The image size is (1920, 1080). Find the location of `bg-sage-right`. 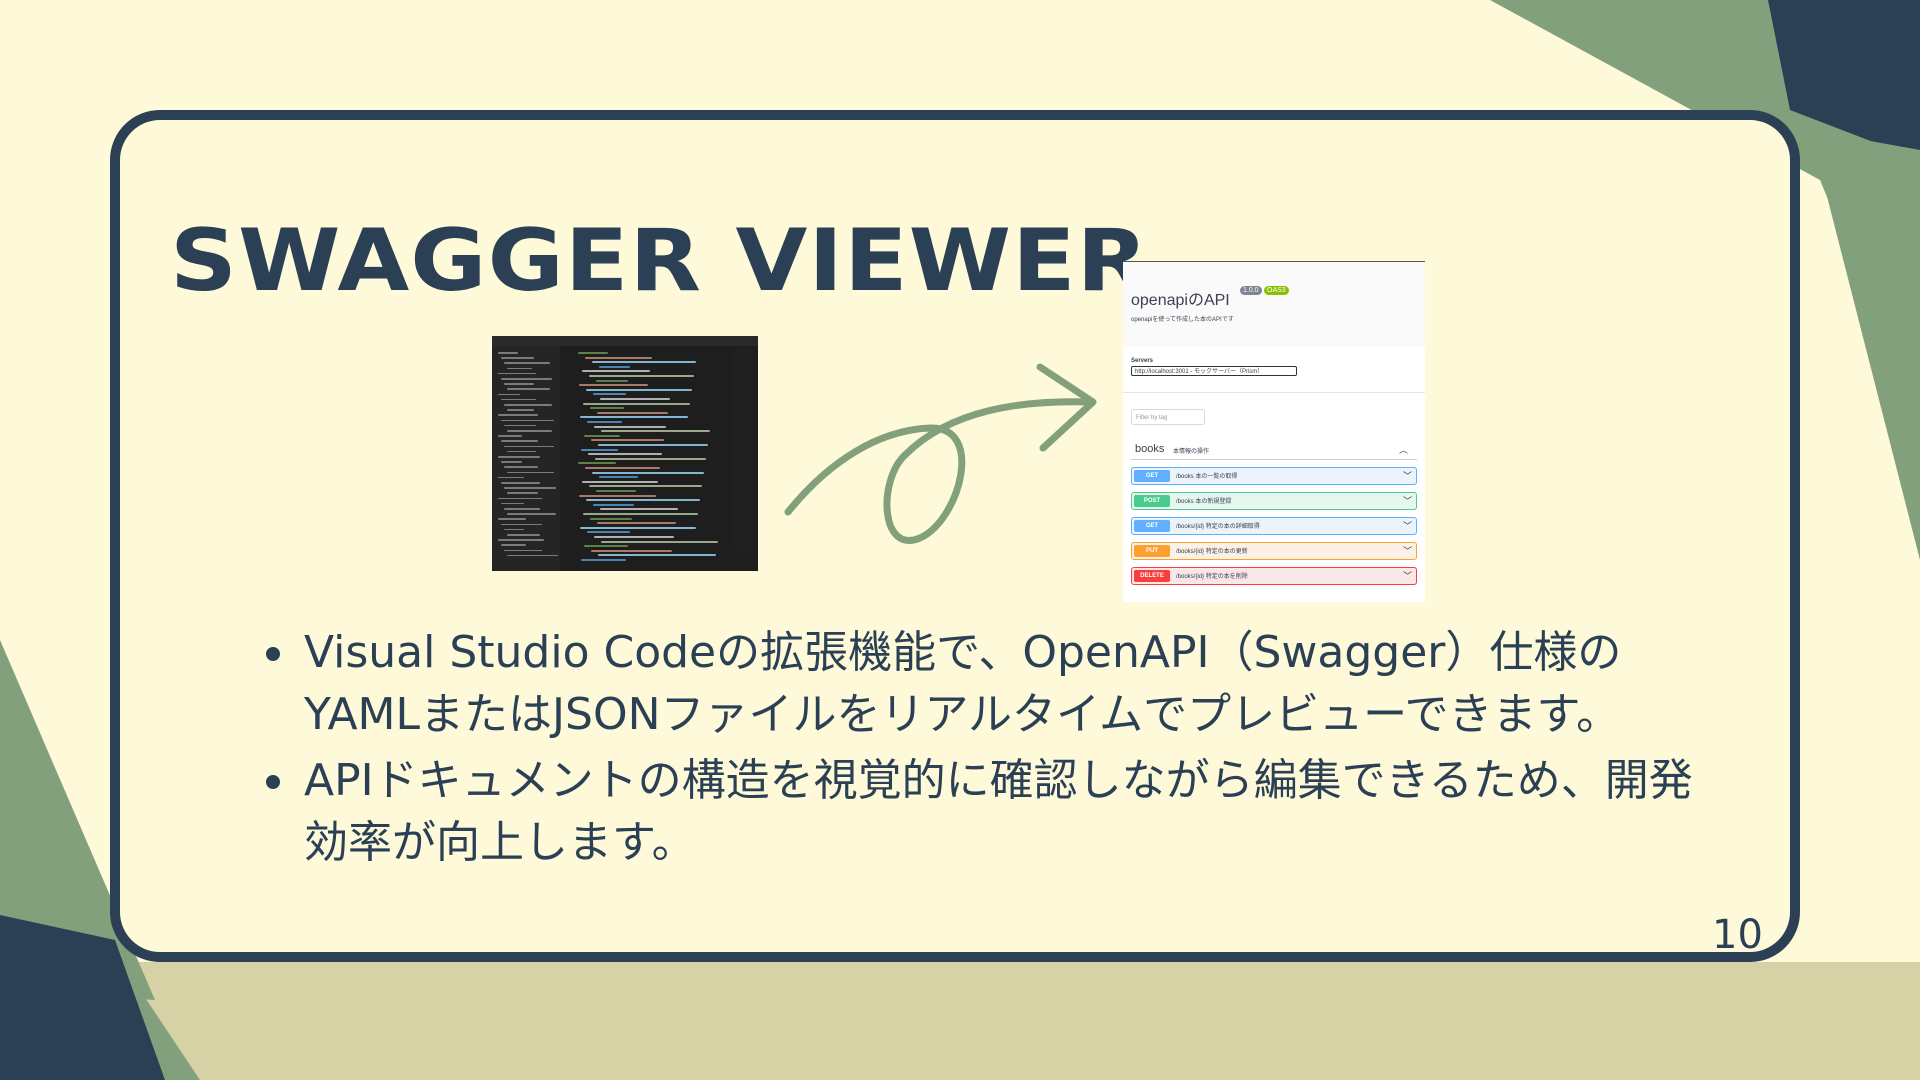

bg-sage-right is located at coordinates (1865, 345).